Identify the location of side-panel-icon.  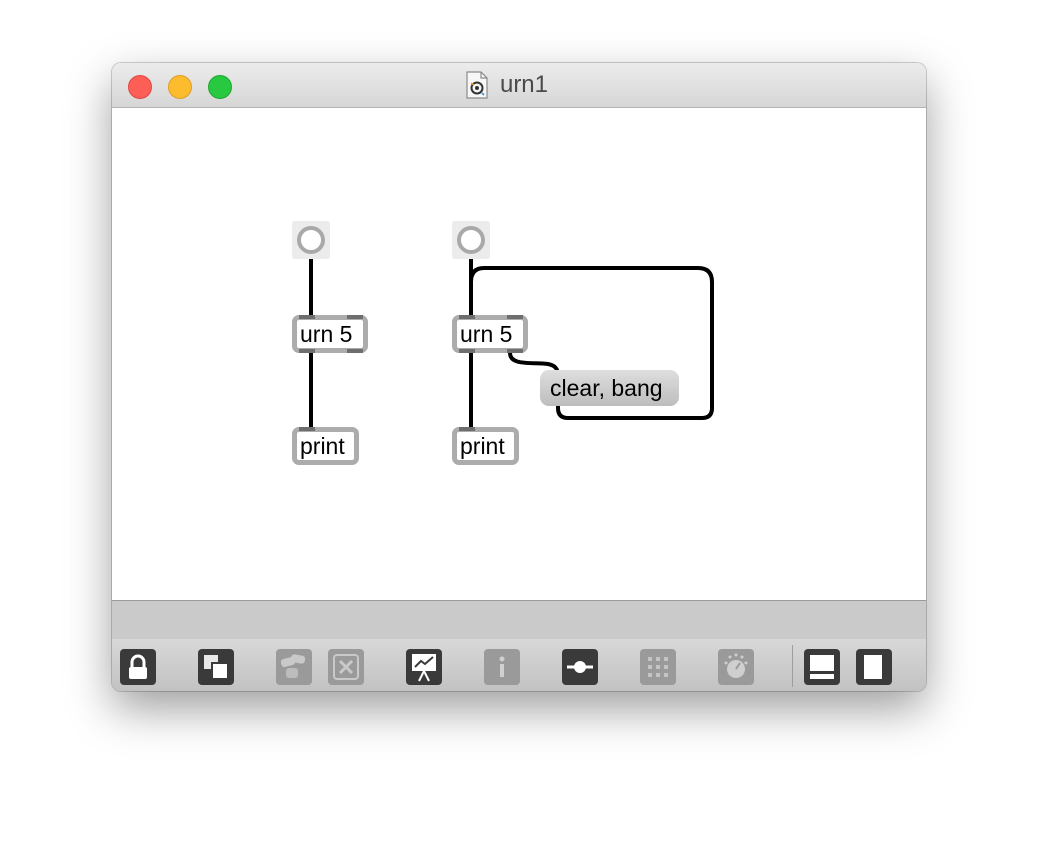
(873, 667).